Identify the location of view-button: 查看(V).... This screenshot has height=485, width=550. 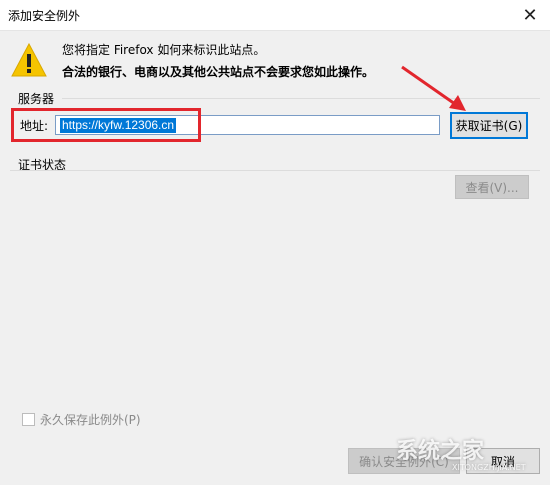
(492, 187).